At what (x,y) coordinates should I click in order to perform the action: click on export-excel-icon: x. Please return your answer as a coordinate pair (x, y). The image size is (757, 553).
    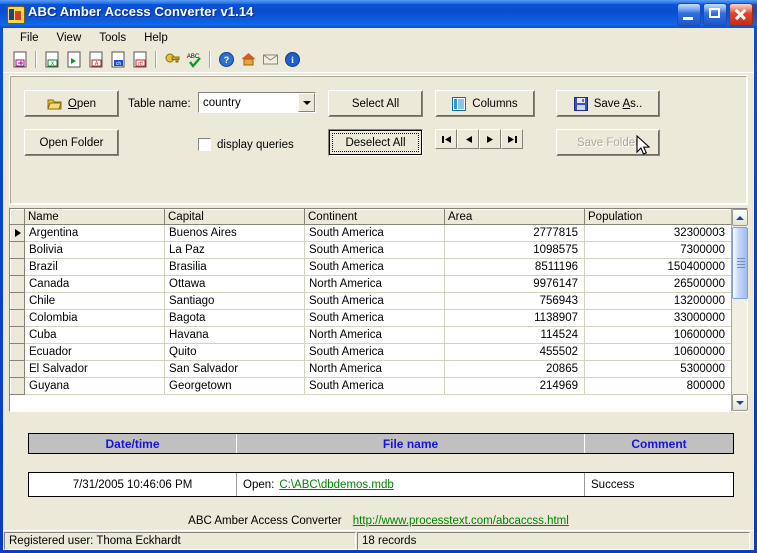
    Looking at the image, I should click on (52, 59).